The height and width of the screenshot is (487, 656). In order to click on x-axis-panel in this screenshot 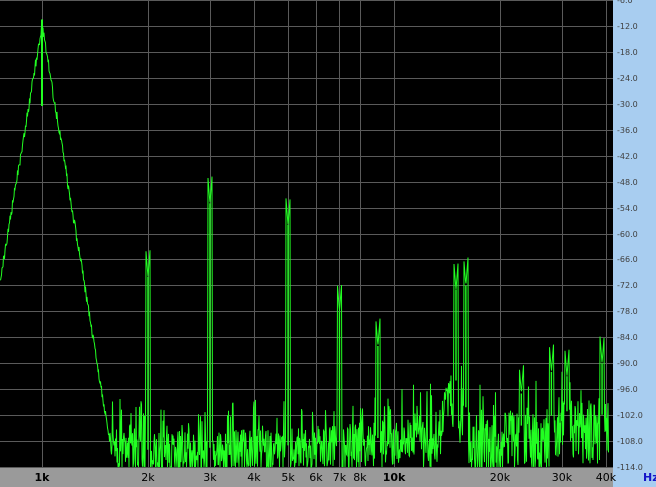, I will do `click(306, 477)`.